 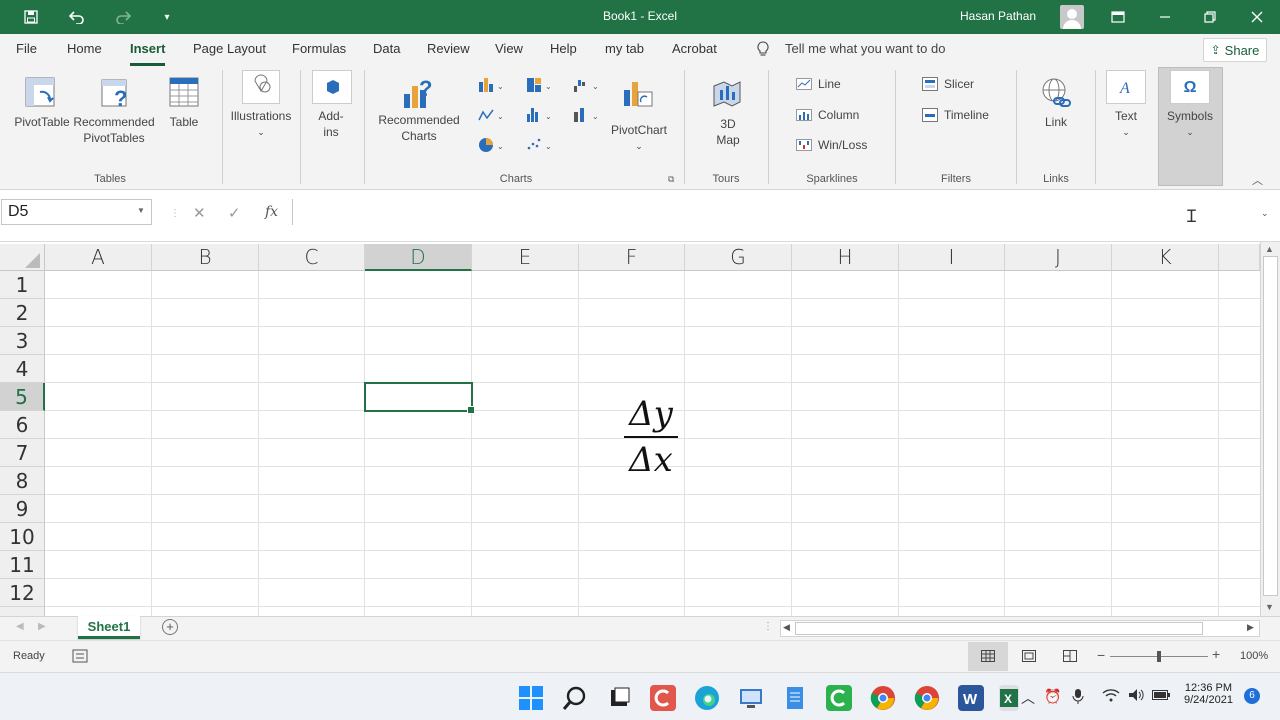 I want to click on row-header-5: 5, so click(x=22, y=397).